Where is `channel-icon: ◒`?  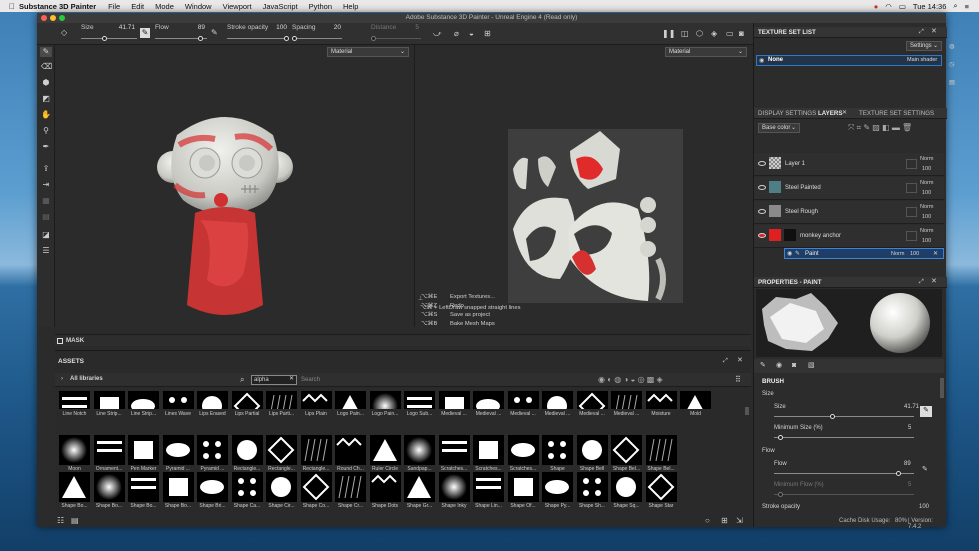
channel-icon: ◒ is located at coordinates (471, 34).